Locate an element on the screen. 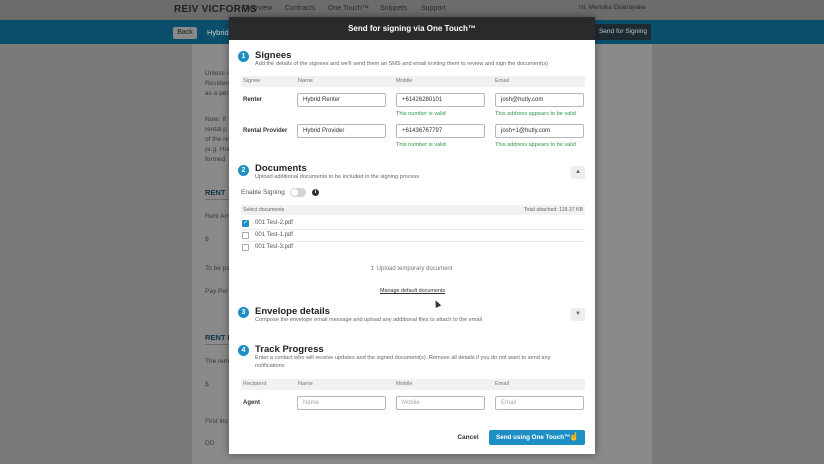  step-4-badge: 4 is located at coordinates (243, 350).